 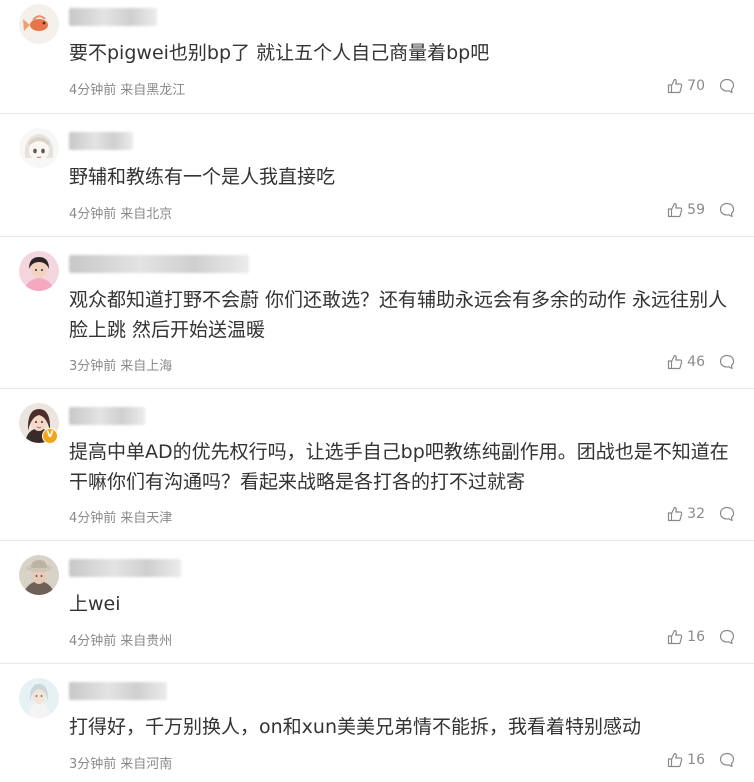 I want to click on comment-location: 来自河南, so click(x=146, y=764).